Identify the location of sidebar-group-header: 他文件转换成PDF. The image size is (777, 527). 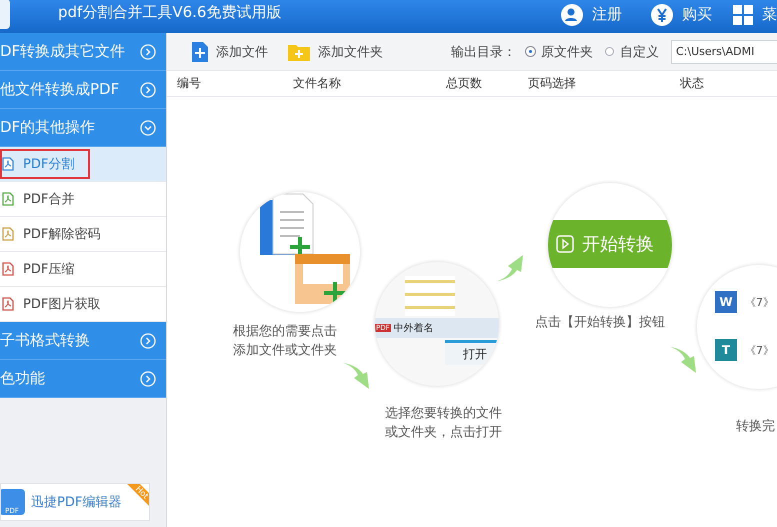
(83, 90).